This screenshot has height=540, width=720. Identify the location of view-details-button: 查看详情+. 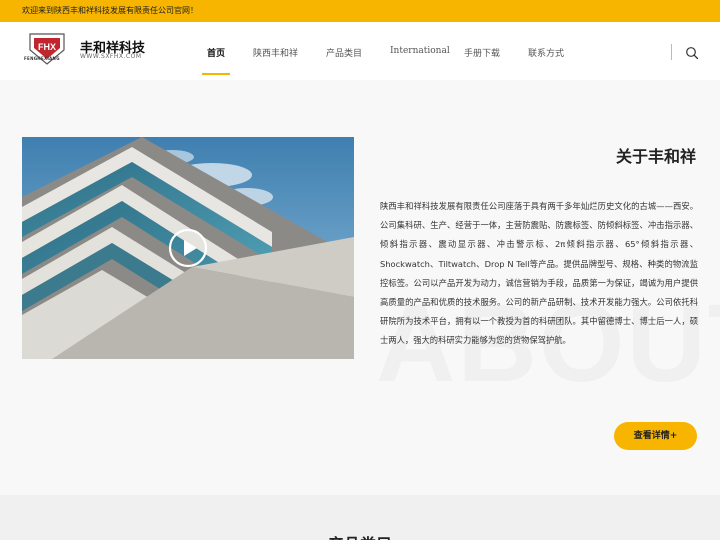
(655, 436).